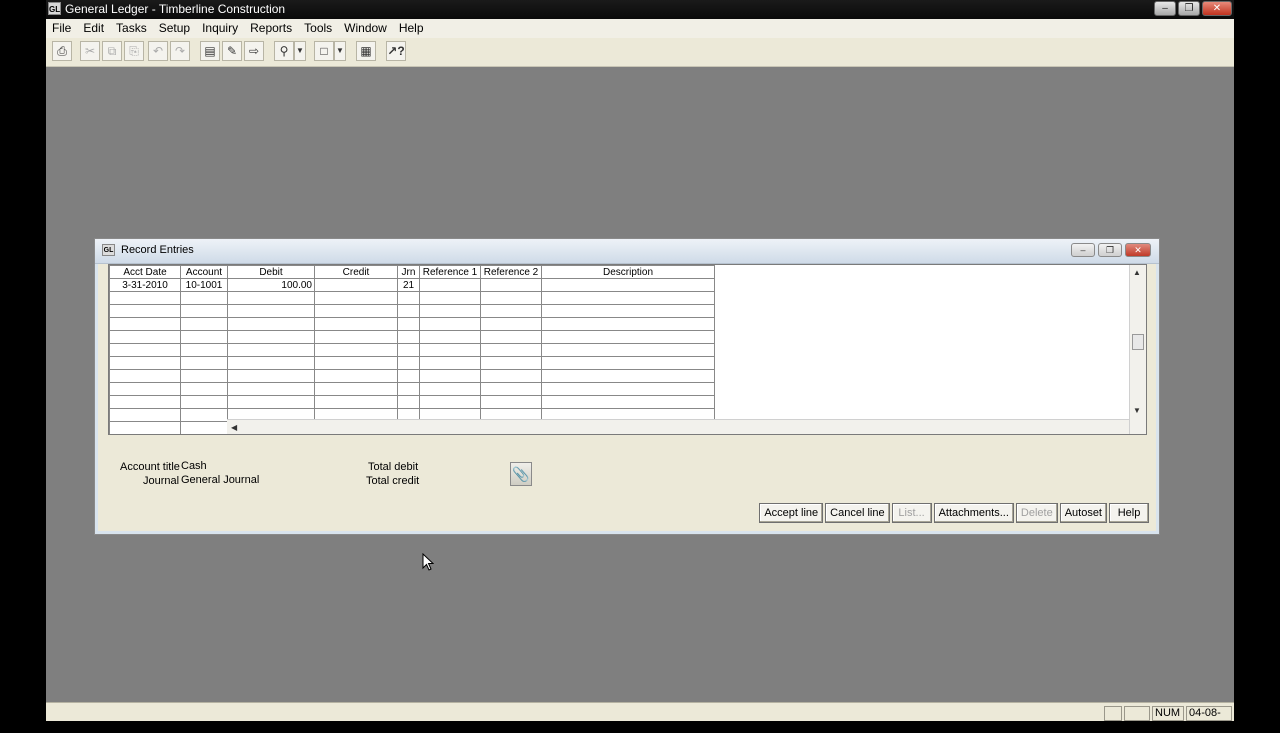 The width and height of the screenshot is (1280, 733). I want to click on journal-cell: 21, so click(408, 285).